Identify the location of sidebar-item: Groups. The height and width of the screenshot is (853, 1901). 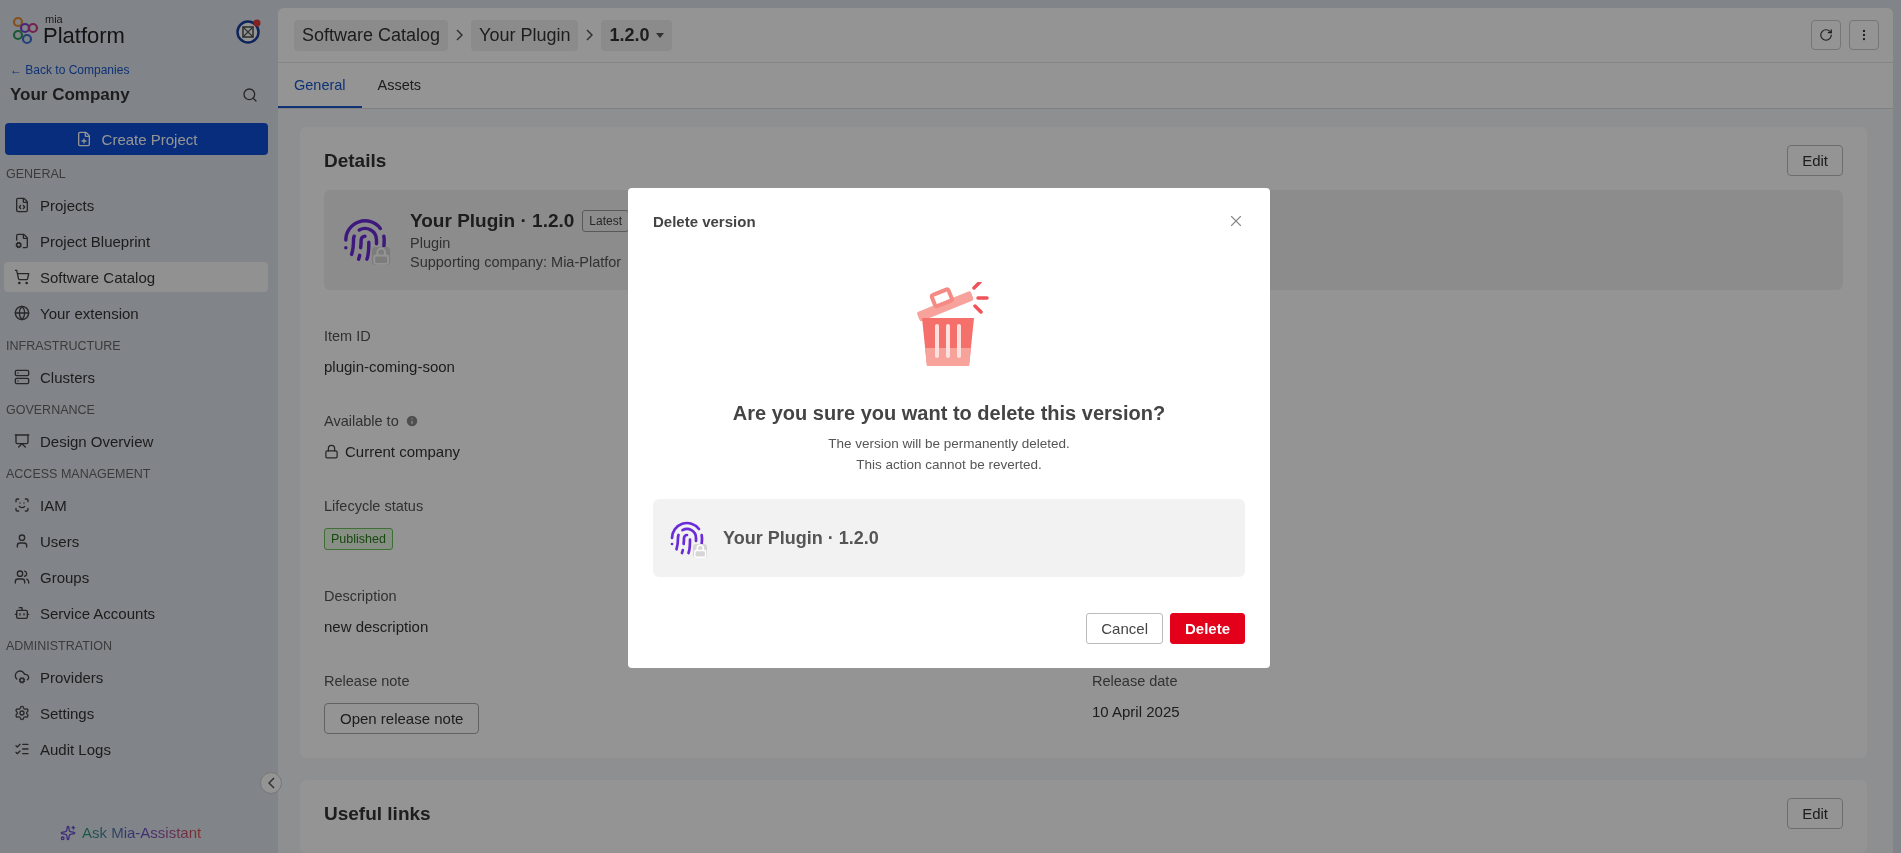
(136, 577).